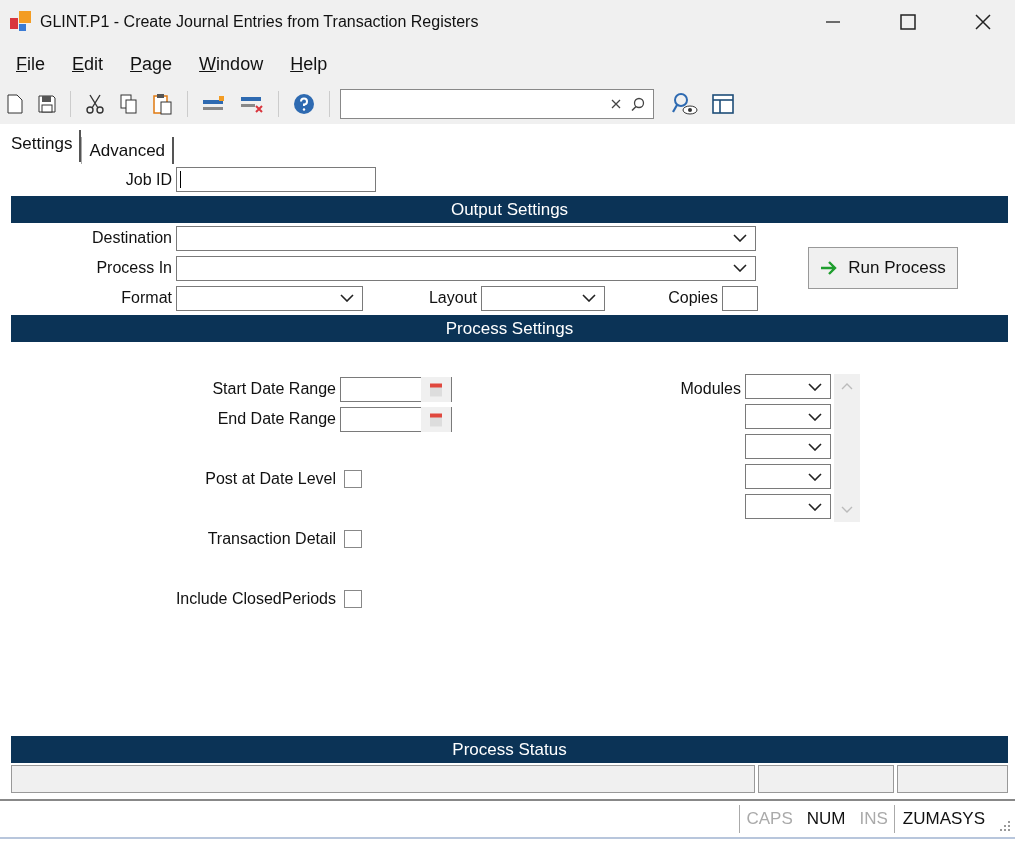 This screenshot has height=843, width=1015. Describe the element at coordinates (693, 298) in the screenshot. I see `field-label: Copies` at that location.